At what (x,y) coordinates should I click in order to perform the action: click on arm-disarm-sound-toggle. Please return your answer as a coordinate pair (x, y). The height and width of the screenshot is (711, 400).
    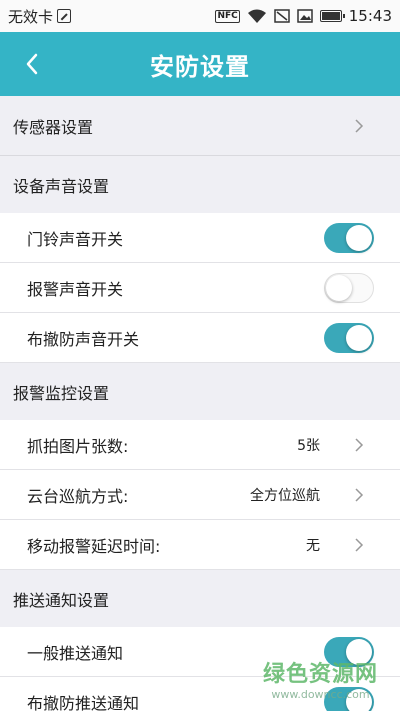
    Looking at the image, I should click on (349, 337).